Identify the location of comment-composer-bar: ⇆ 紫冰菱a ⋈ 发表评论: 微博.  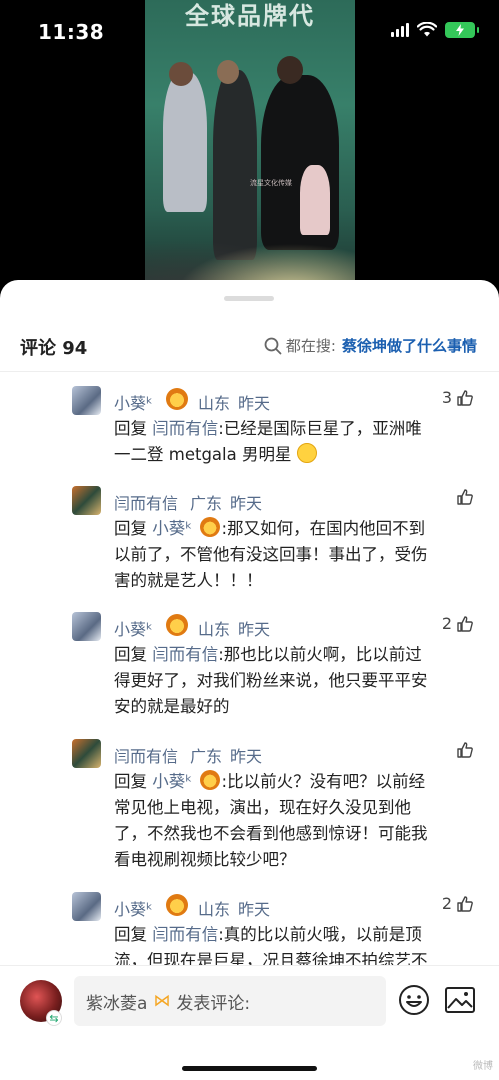
(249, 1022).